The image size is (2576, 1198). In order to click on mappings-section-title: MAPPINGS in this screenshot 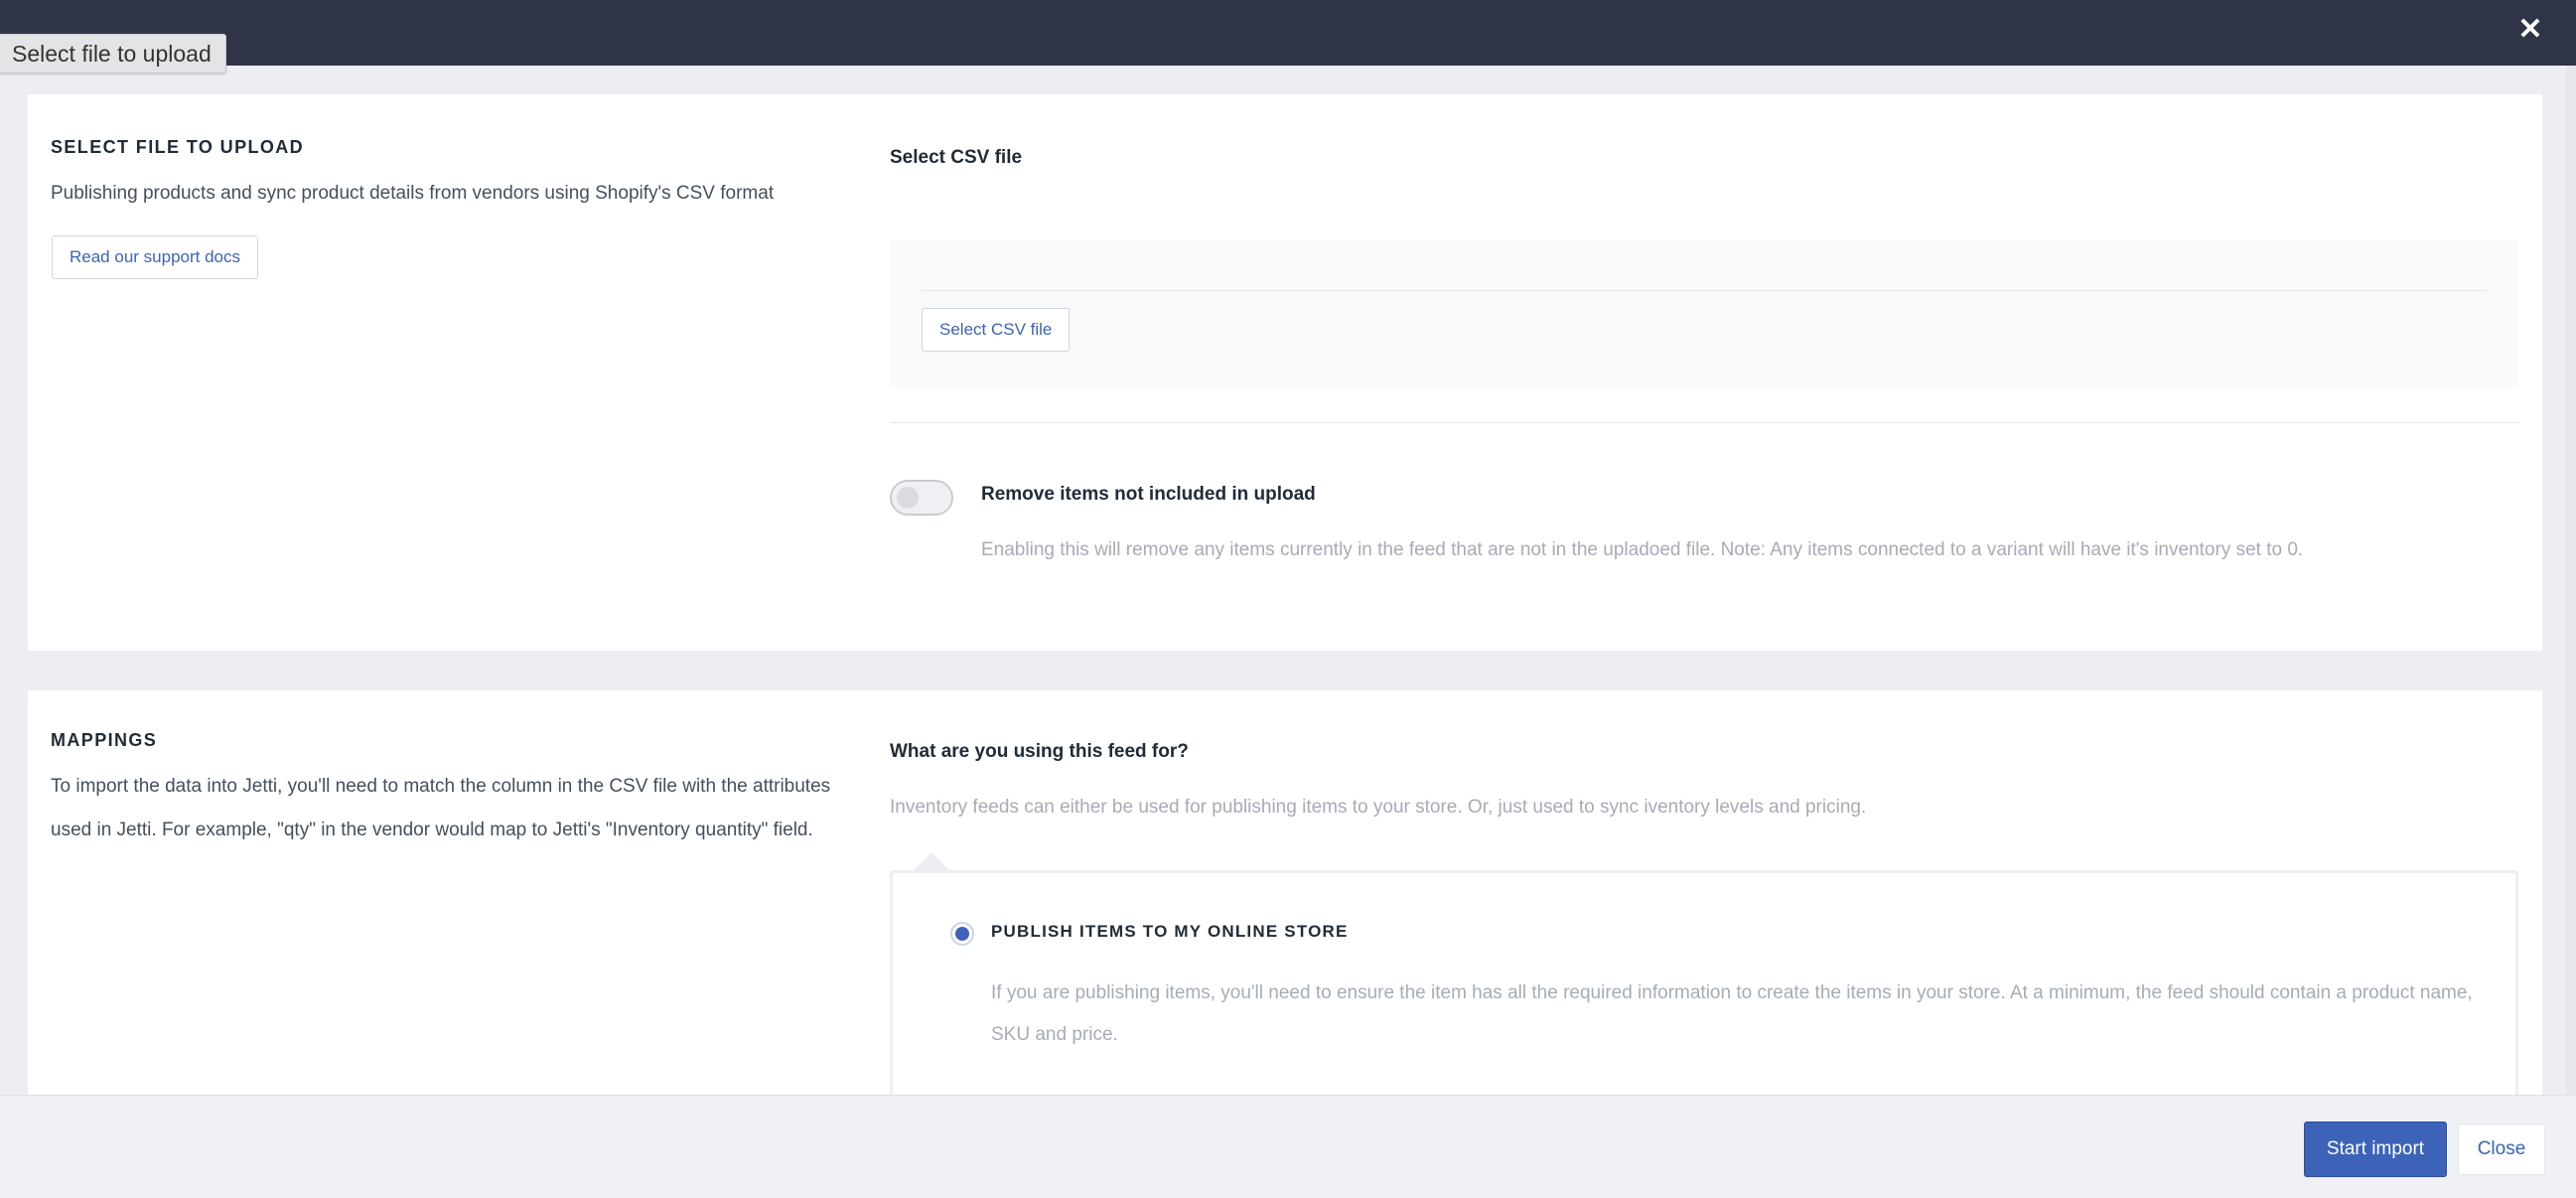, I will do `click(105, 740)`.